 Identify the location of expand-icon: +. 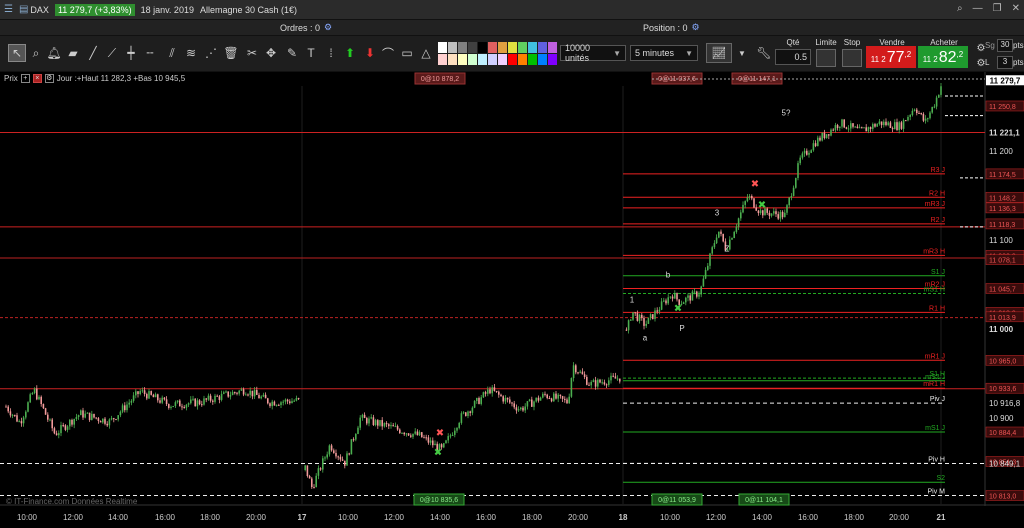
(25, 78).